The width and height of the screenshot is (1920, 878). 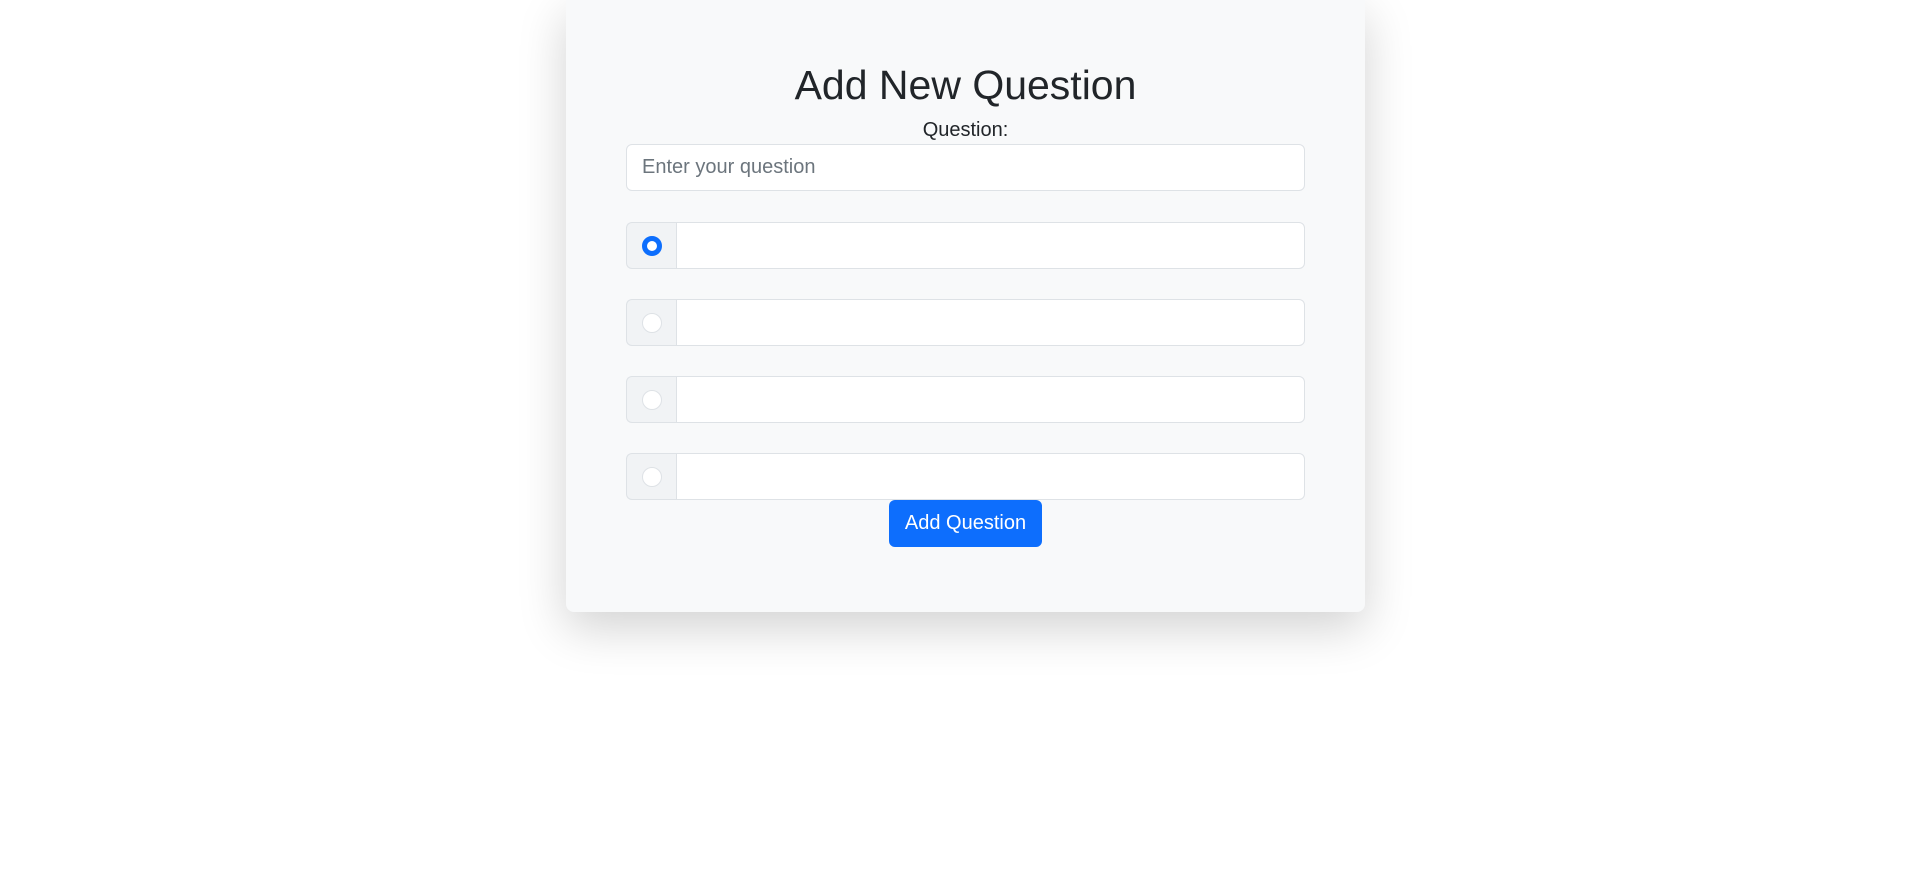 I want to click on submit-row: Add Question, so click(x=965, y=523).